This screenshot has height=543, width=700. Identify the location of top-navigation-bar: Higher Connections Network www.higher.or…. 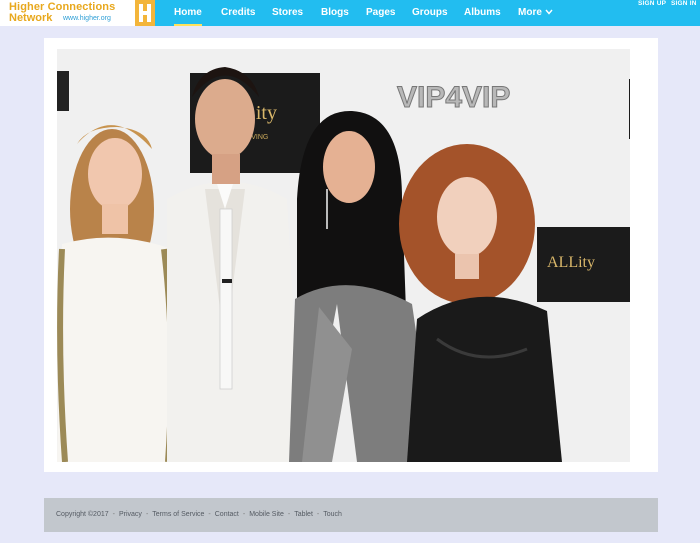
(350, 13).